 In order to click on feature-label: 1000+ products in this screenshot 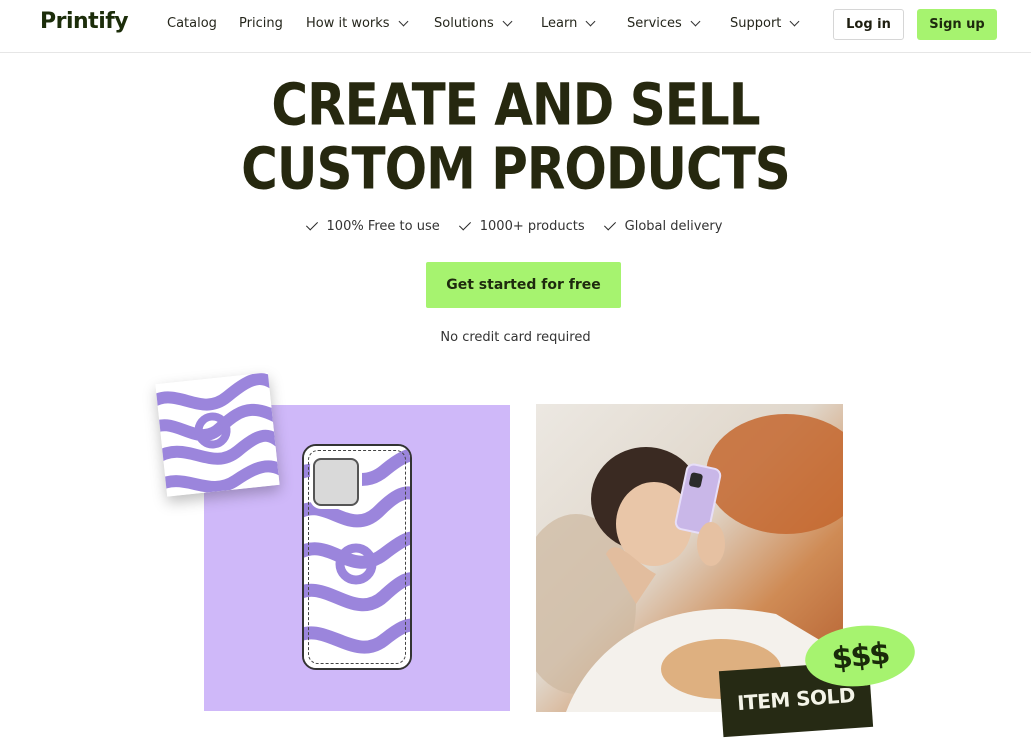, I will do `click(532, 226)`.